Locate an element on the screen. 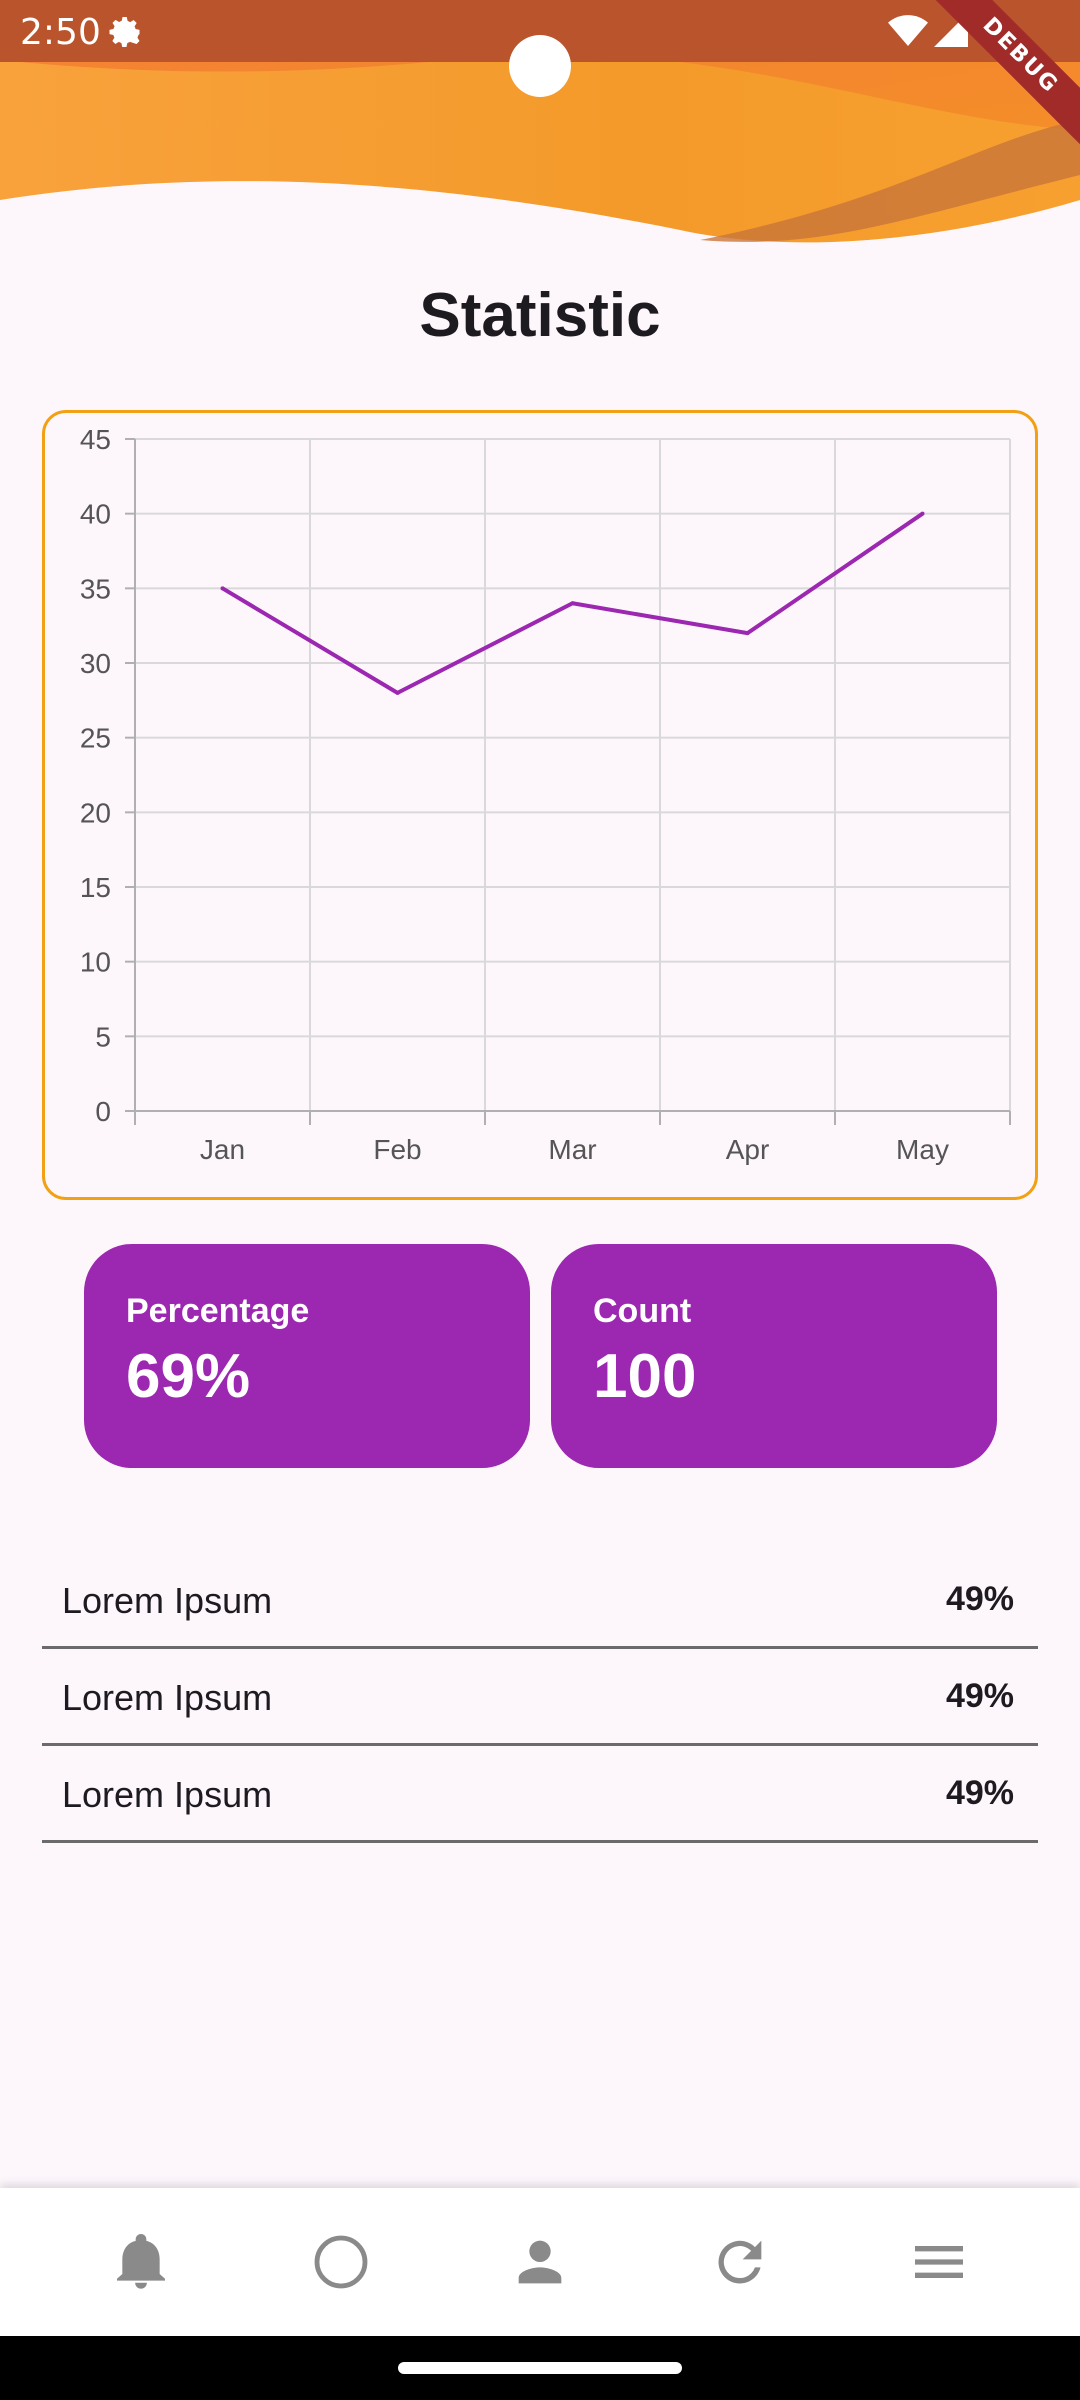  y-tick-label: 30 is located at coordinates (95, 663).